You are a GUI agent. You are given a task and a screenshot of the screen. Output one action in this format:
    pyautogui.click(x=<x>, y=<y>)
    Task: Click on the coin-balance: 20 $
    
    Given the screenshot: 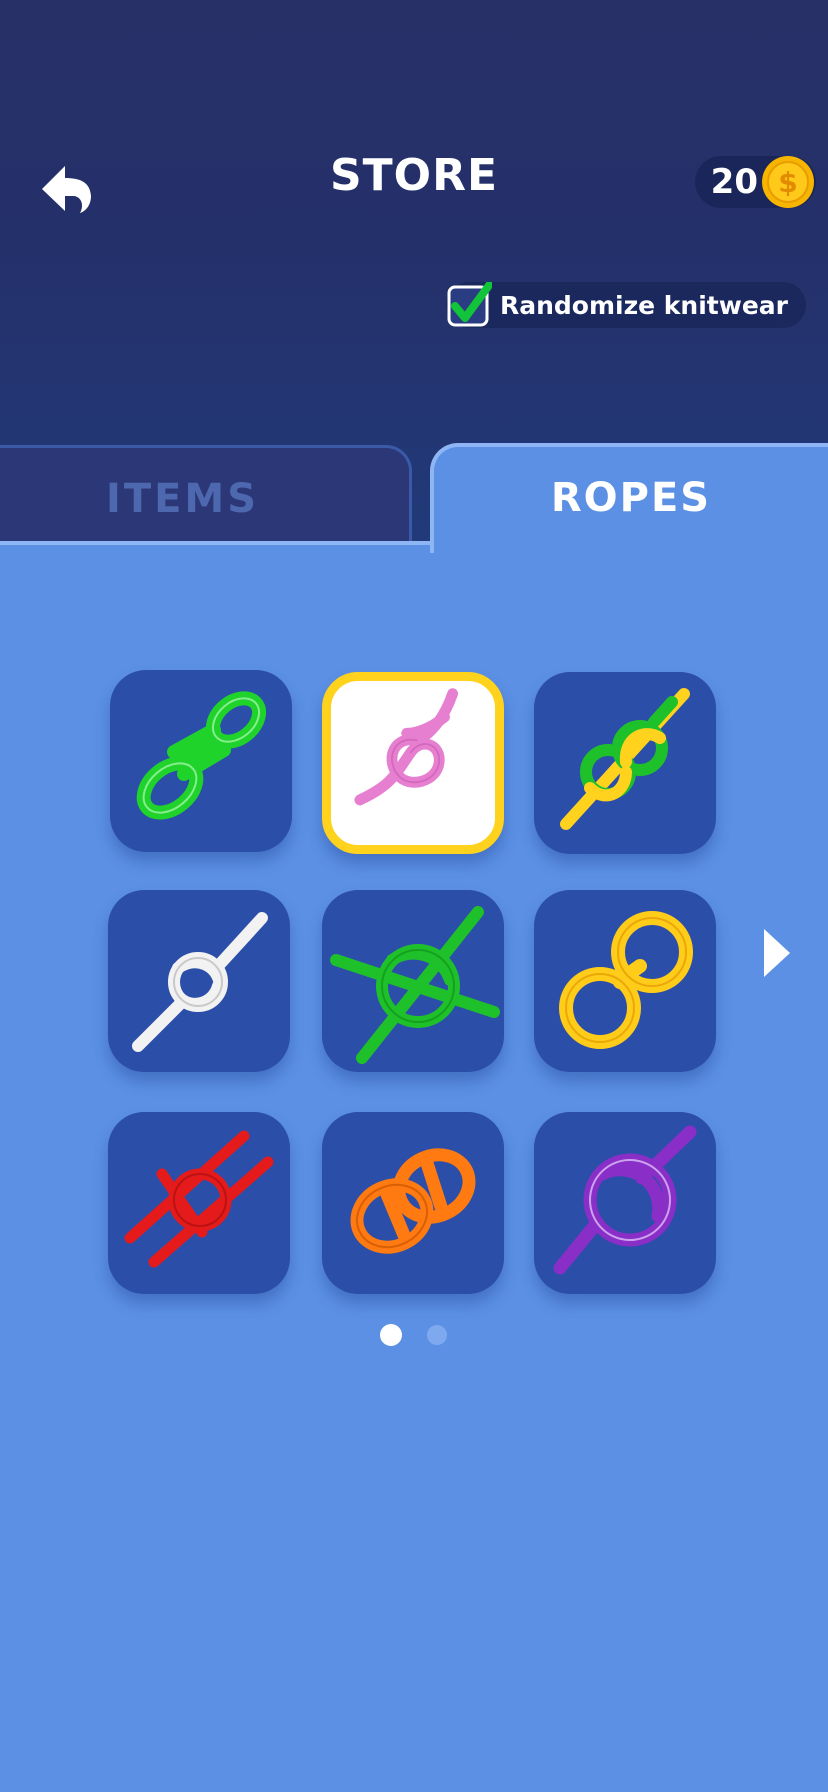 What is the action you would take?
    pyautogui.click(x=755, y=182)
    